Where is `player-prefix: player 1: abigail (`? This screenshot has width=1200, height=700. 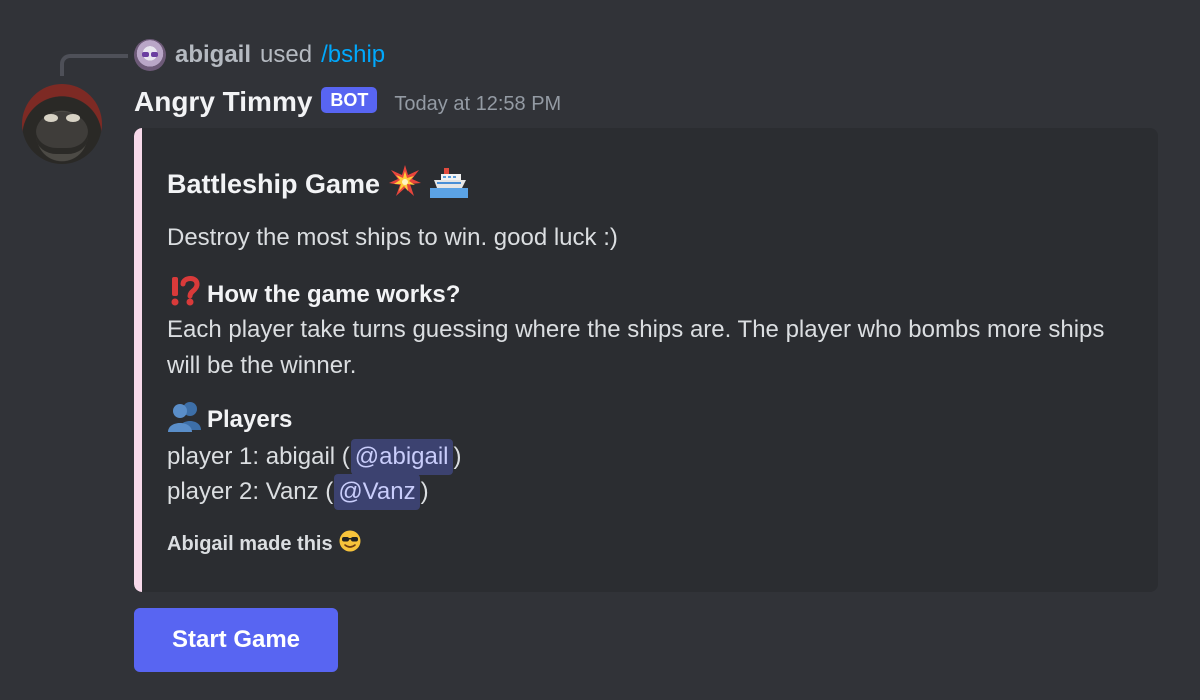 player-prefix: player 1: abigail ( is located at coordinates (258, 456).